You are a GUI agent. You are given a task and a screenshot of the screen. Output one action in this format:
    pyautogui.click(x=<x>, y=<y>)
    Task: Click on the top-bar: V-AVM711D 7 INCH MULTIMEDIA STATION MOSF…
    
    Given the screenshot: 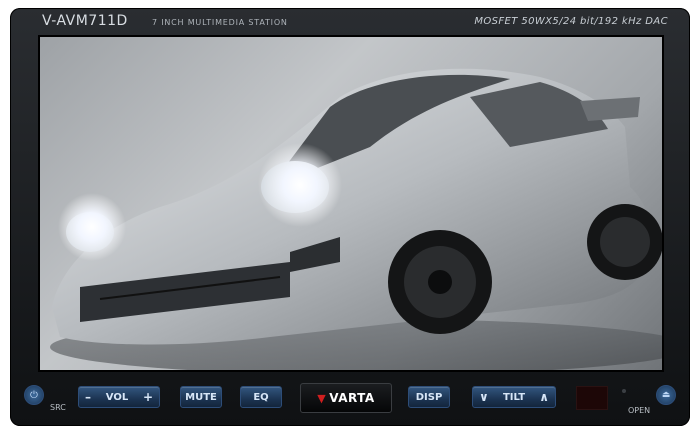 What is the action you would take?
    pyautogui.click(x=350, y=22)
    